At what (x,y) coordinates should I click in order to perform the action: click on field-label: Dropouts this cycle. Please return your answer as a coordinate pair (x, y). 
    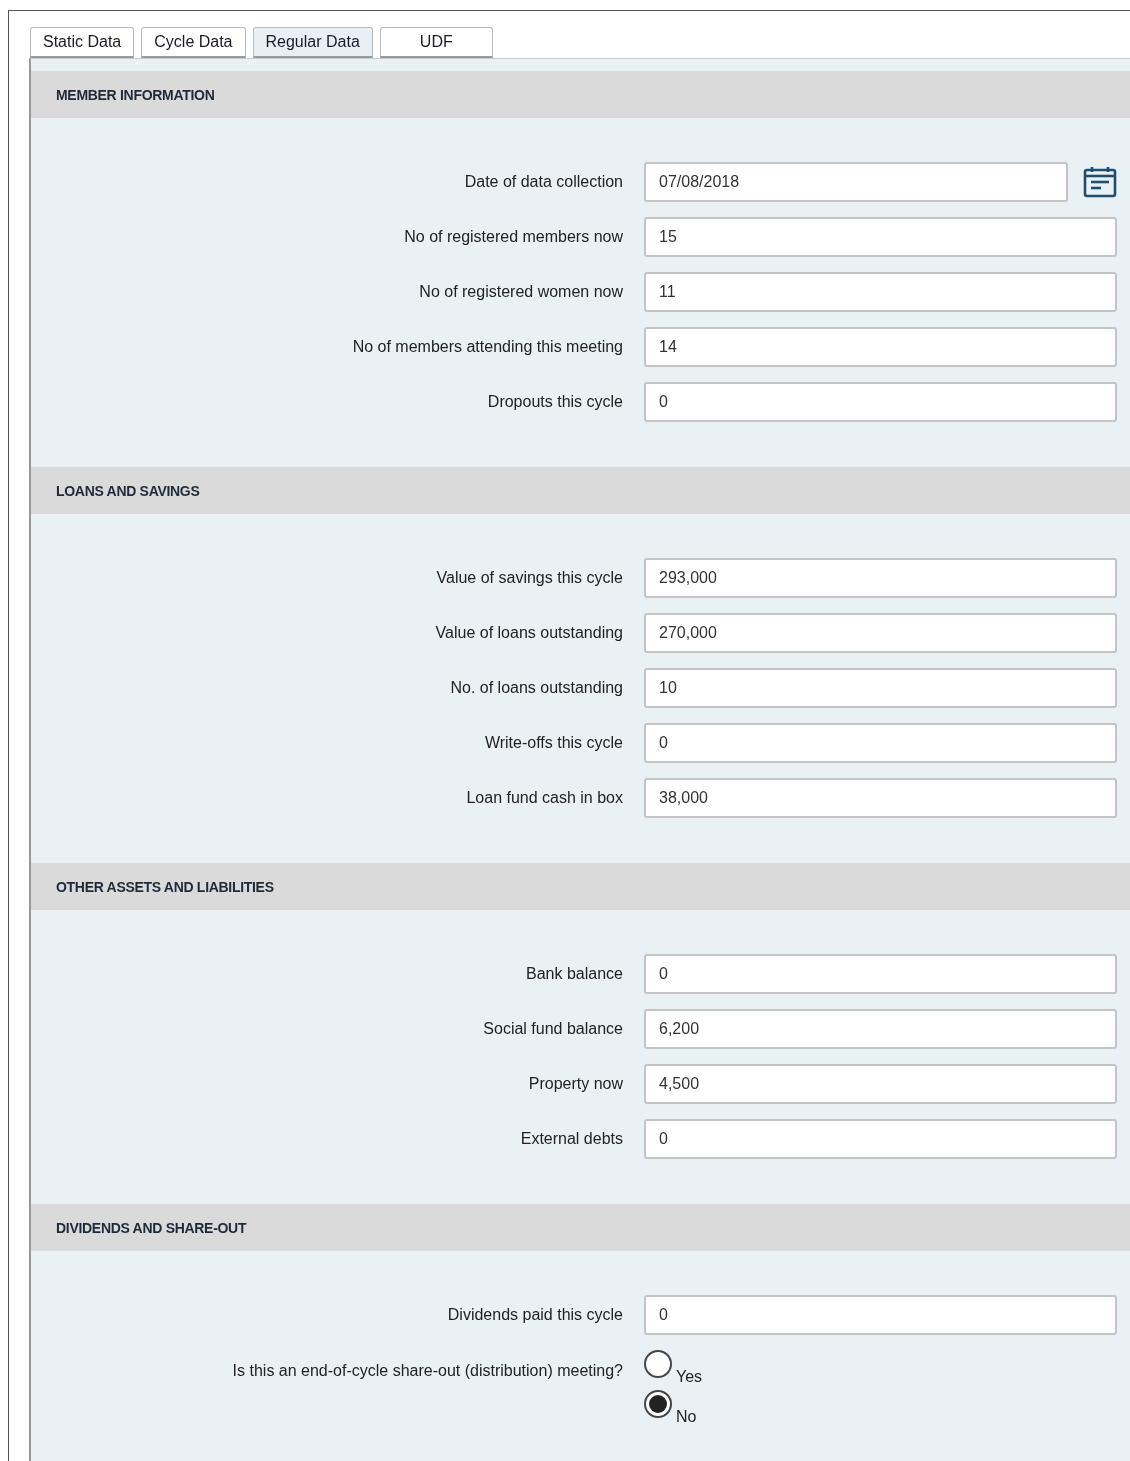
    Looking at the image, I should click on (554, 402).